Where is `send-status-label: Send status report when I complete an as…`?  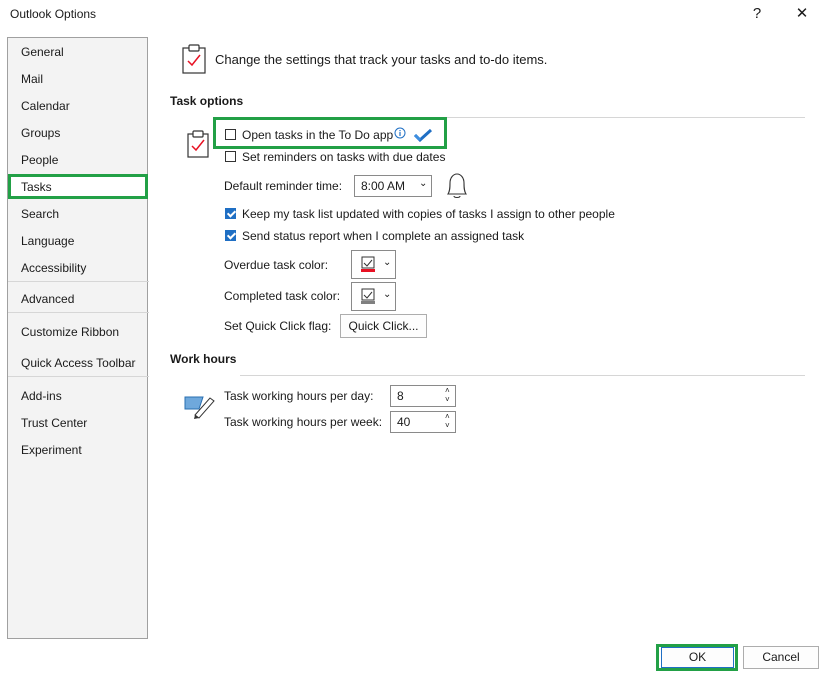
send-status-label: Send status report when I complete an as… is located at coordinates (383, 236).